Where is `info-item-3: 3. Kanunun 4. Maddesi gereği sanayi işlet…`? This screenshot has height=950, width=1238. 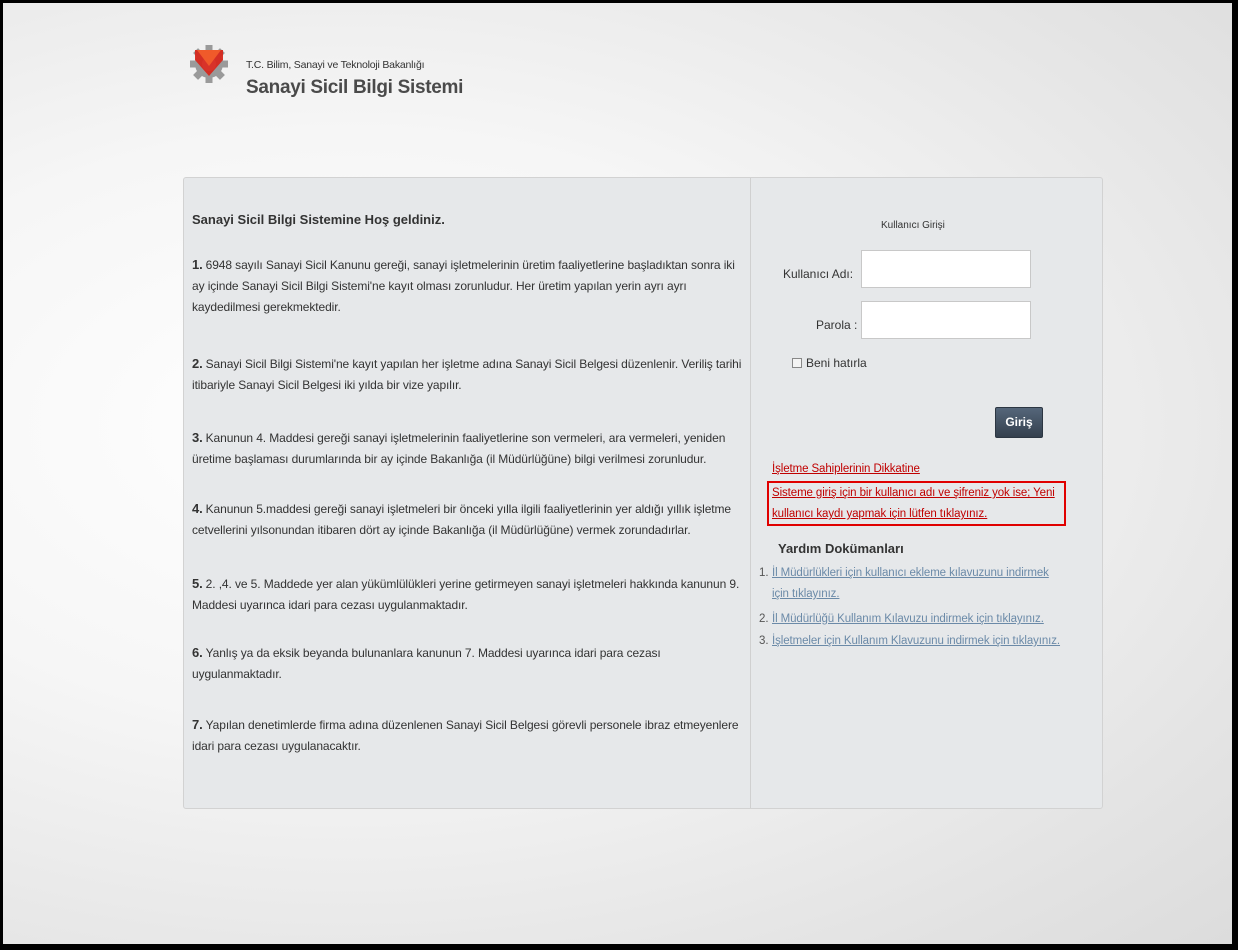
info-item-3: 3. Kanunun 4. Maddesi gereği sanayi işlet… is located at coordinates (459, 448).